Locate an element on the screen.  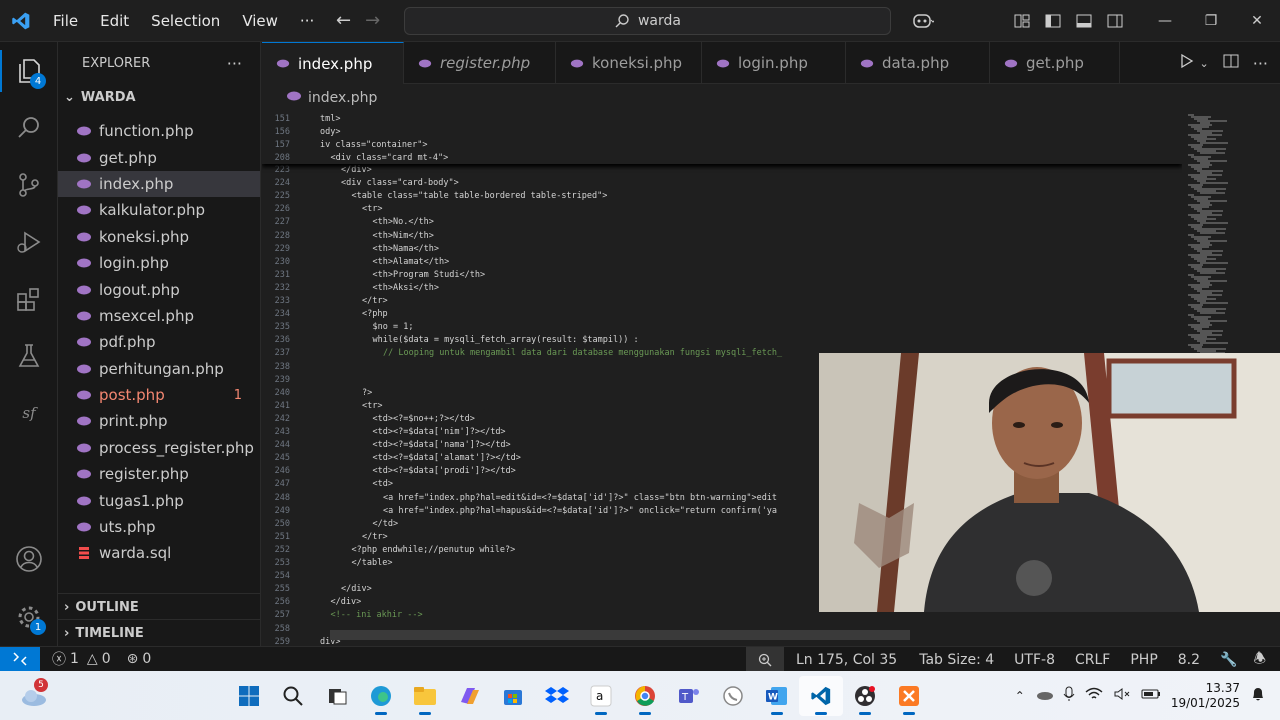
menu-file: File is located at coordinates (65, 21).